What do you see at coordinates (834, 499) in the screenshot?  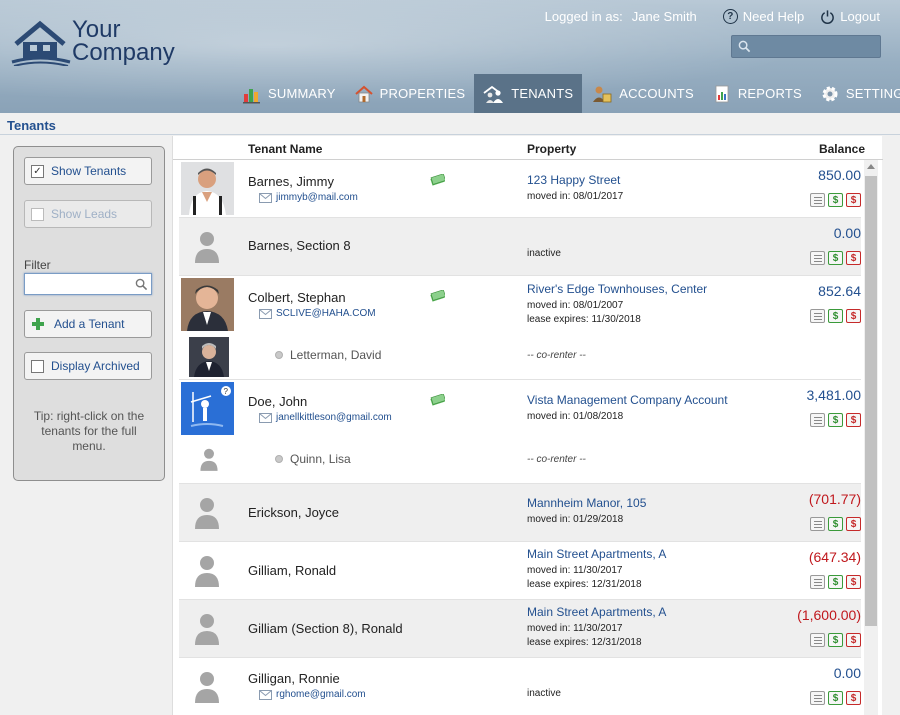 I see `balance-amount: (701.77)` at bounding box center [834, 499].